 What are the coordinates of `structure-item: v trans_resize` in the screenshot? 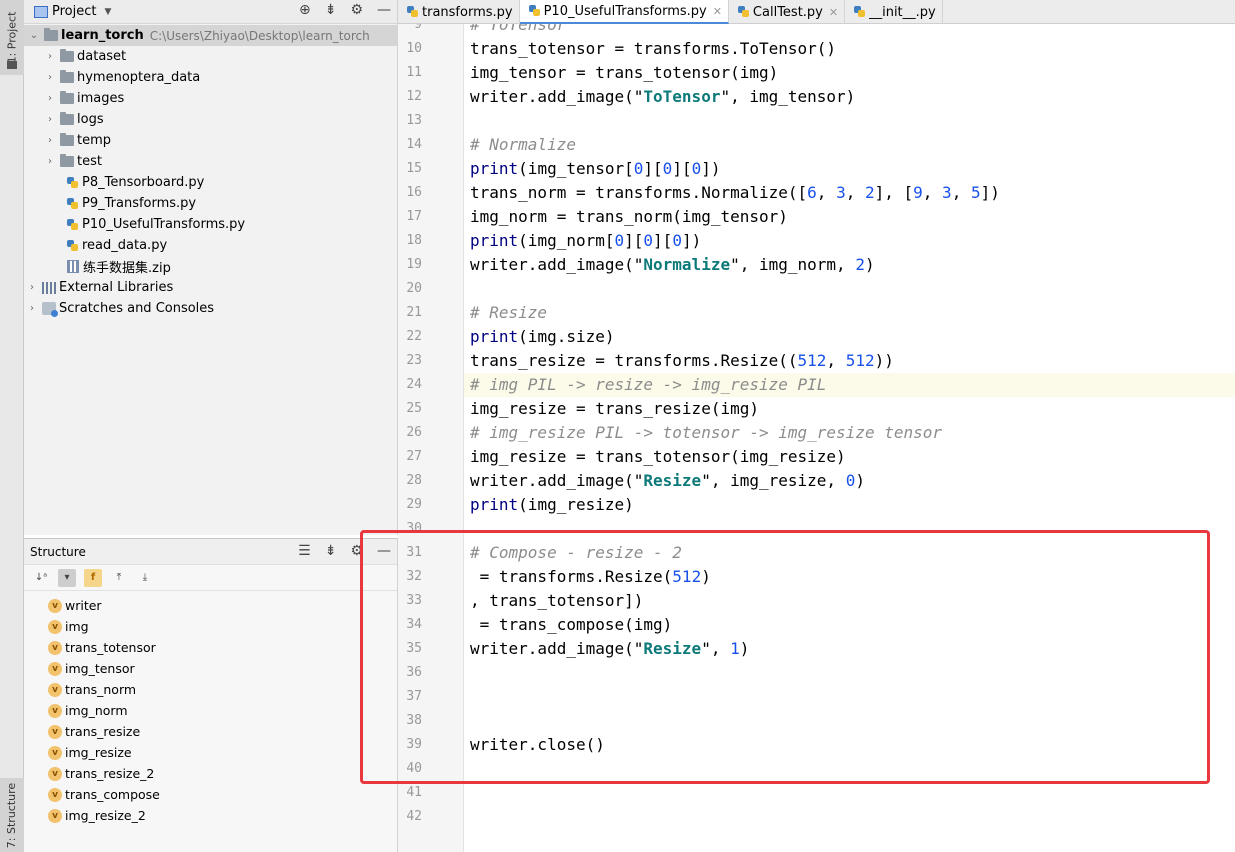 It's located at (211, 731).